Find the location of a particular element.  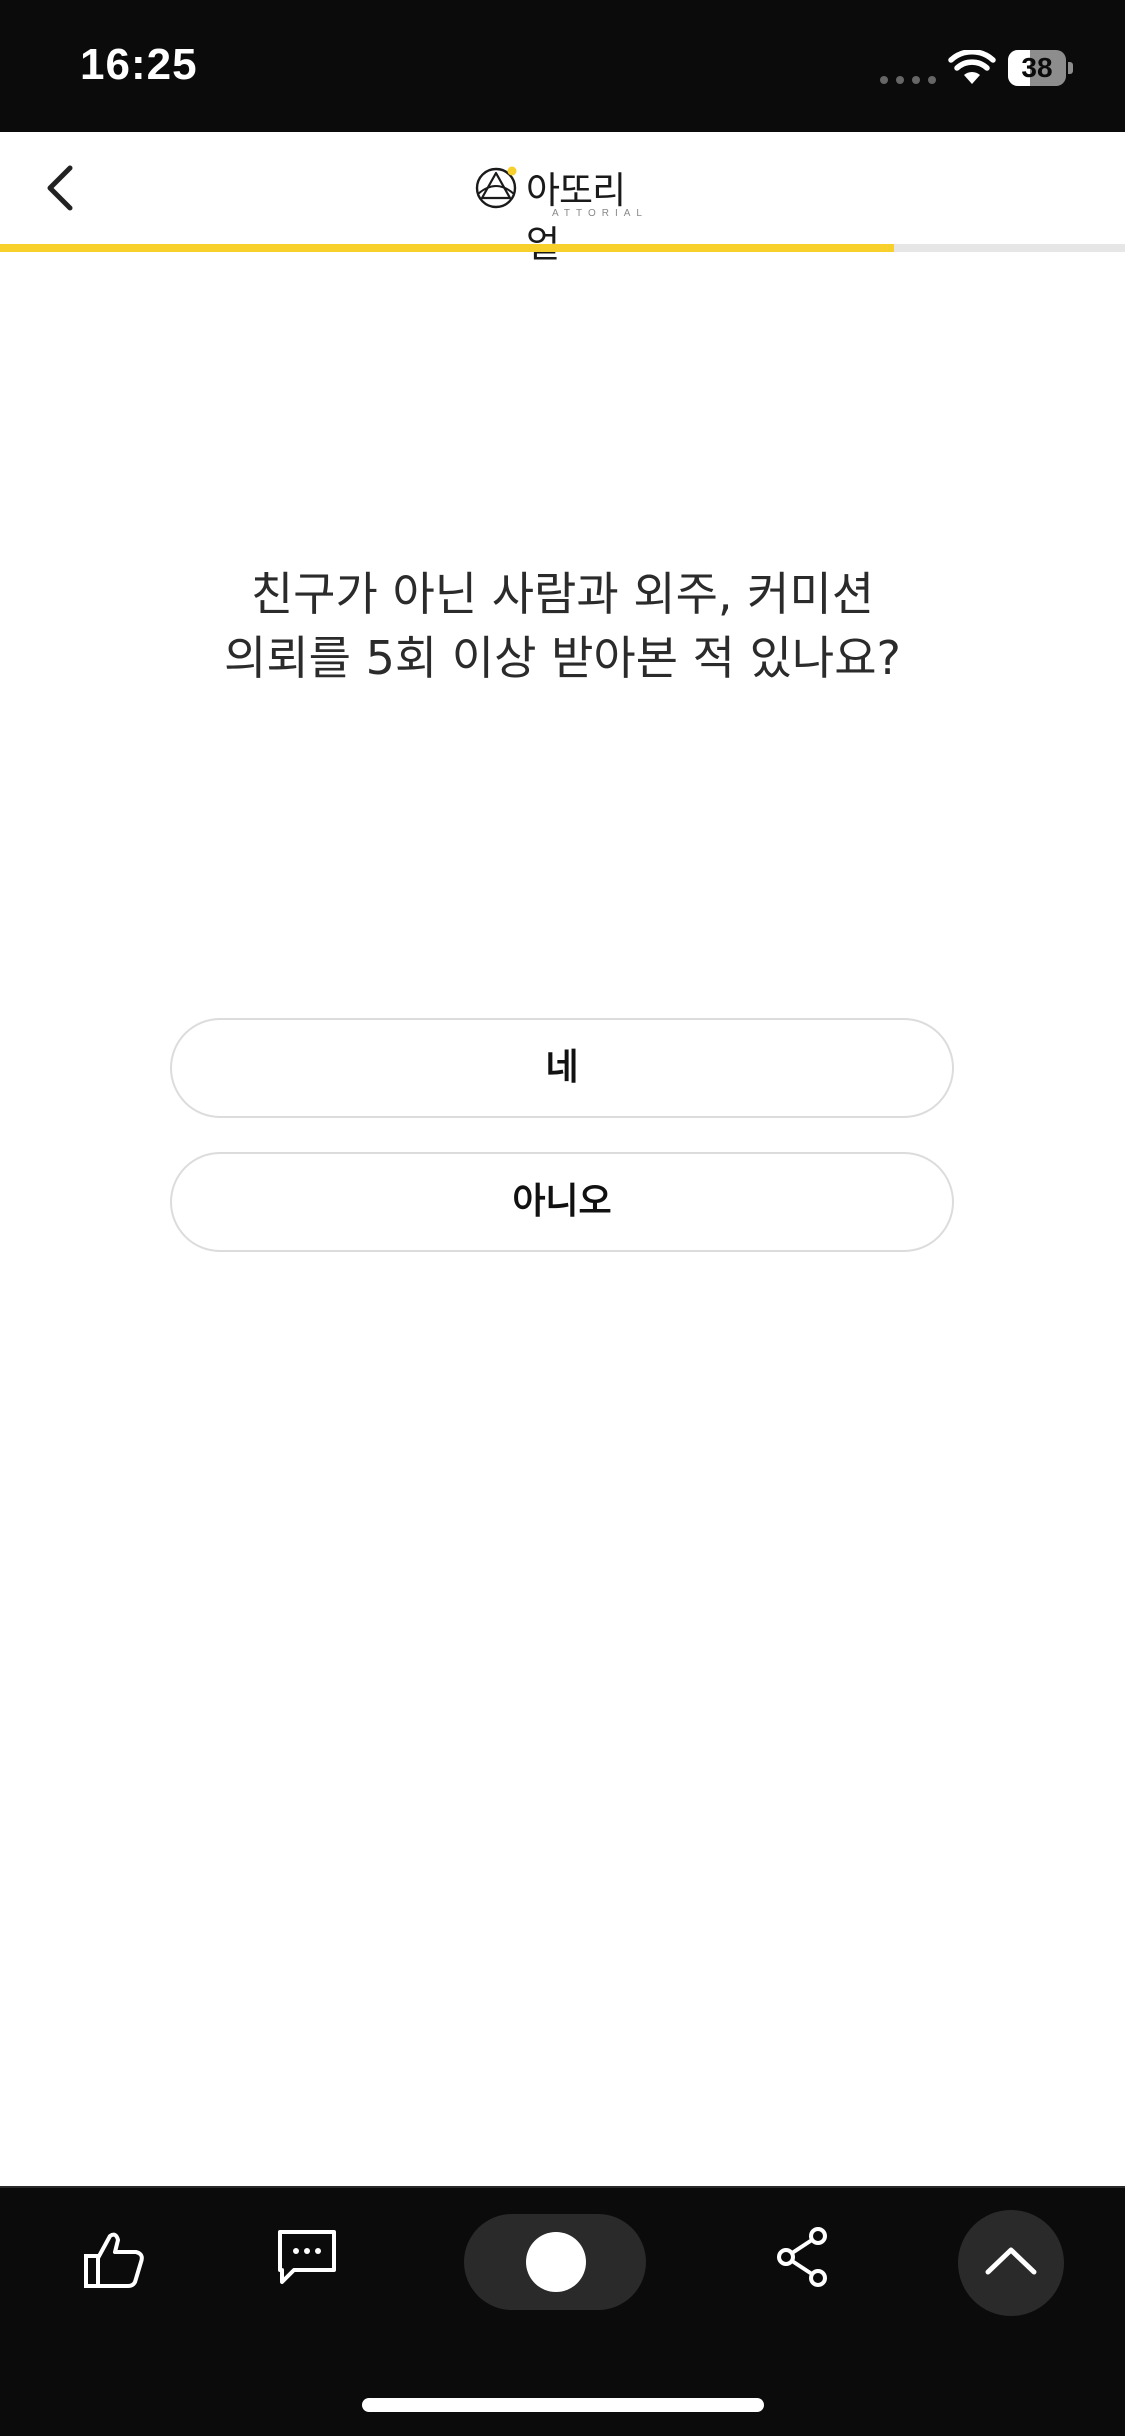

answer-yes-button: 네 is located at coordinates (562, 1068).